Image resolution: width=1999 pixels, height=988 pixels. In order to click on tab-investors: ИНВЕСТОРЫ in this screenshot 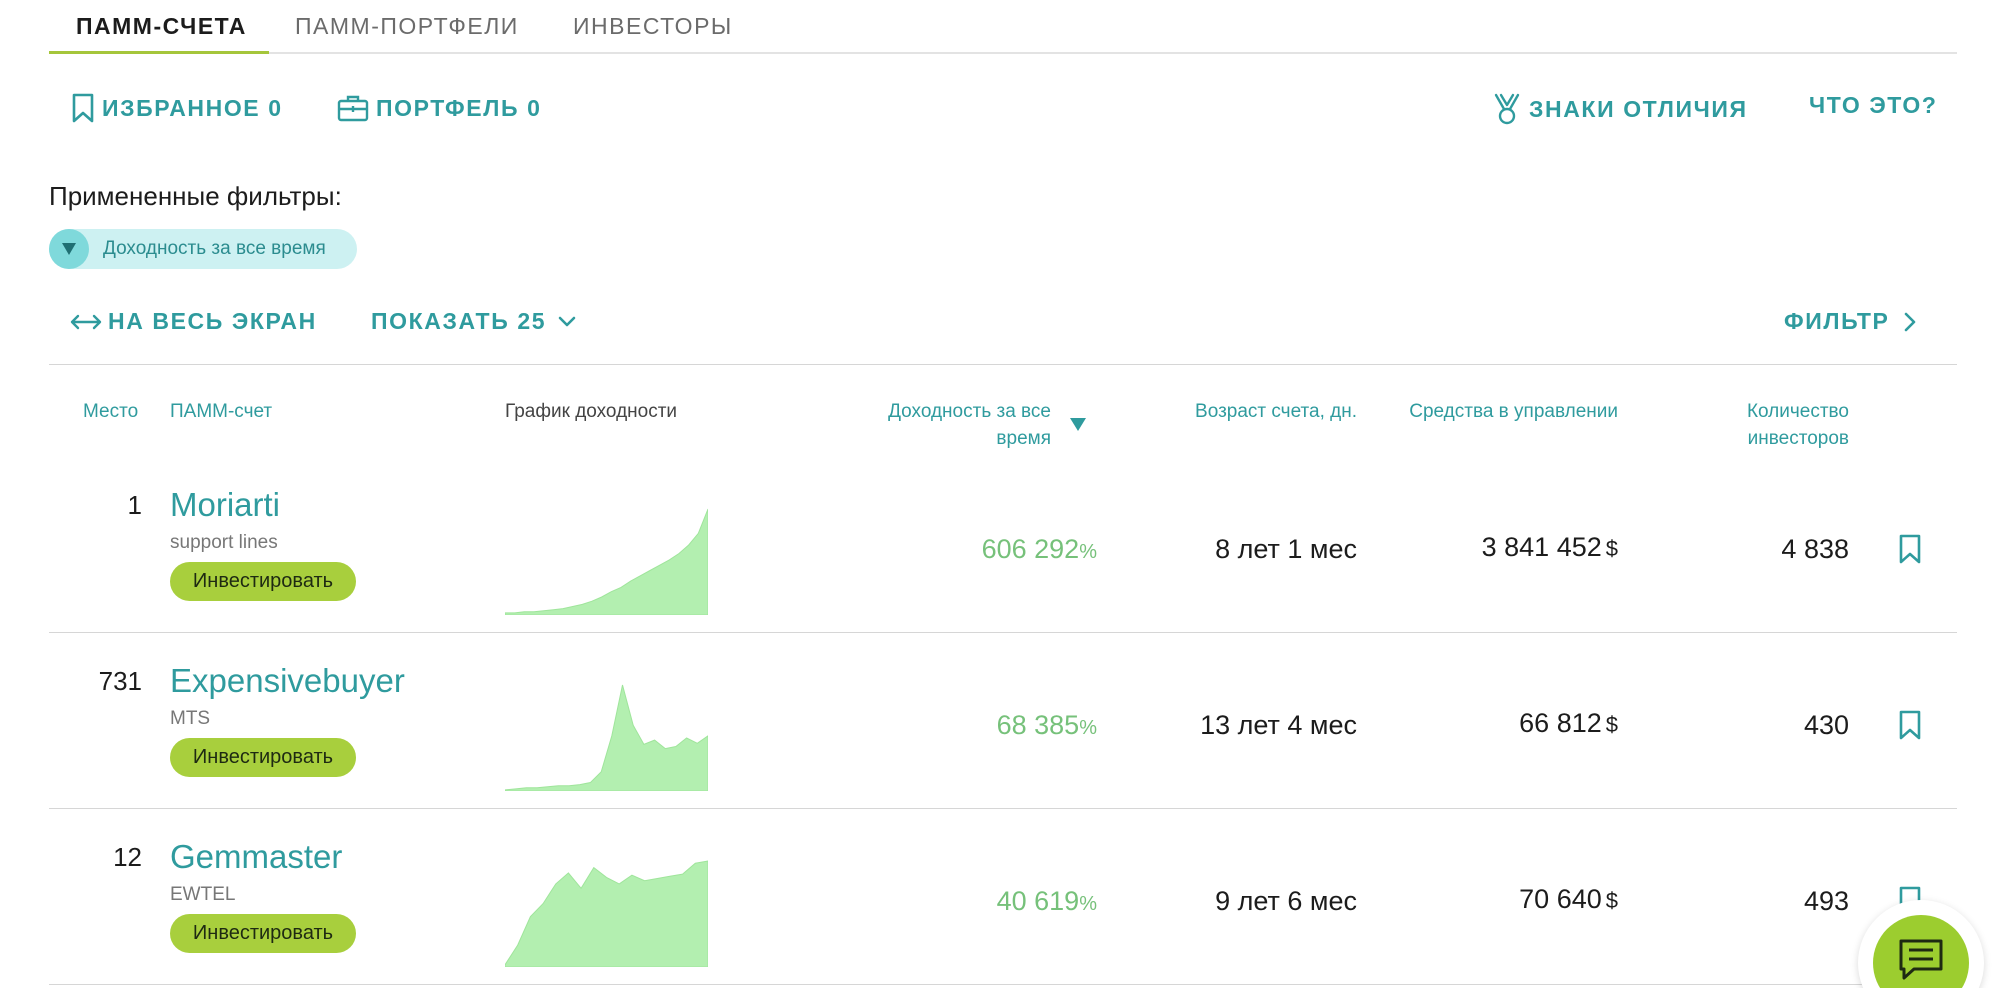, I will do `click(653, 26)`.